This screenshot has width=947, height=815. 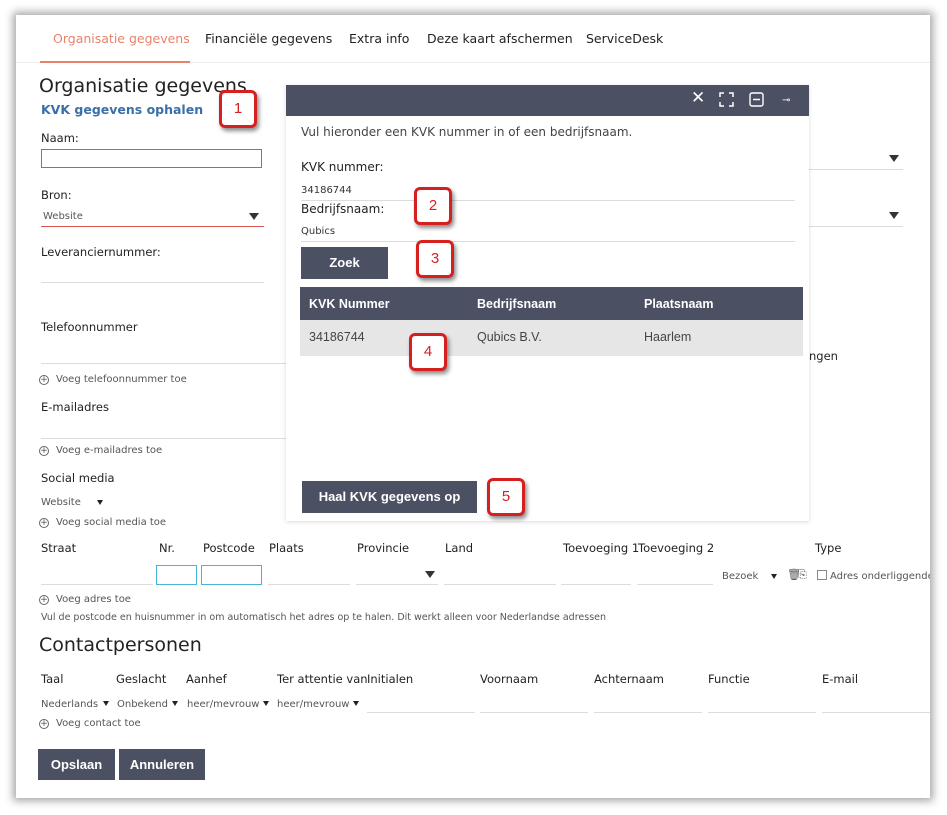 What do you see at coordinates (500, 38) in the screenshot?
I see `tab-kaart-afschermen: Deze kaart afschermen` at bounding box center [500, 38].